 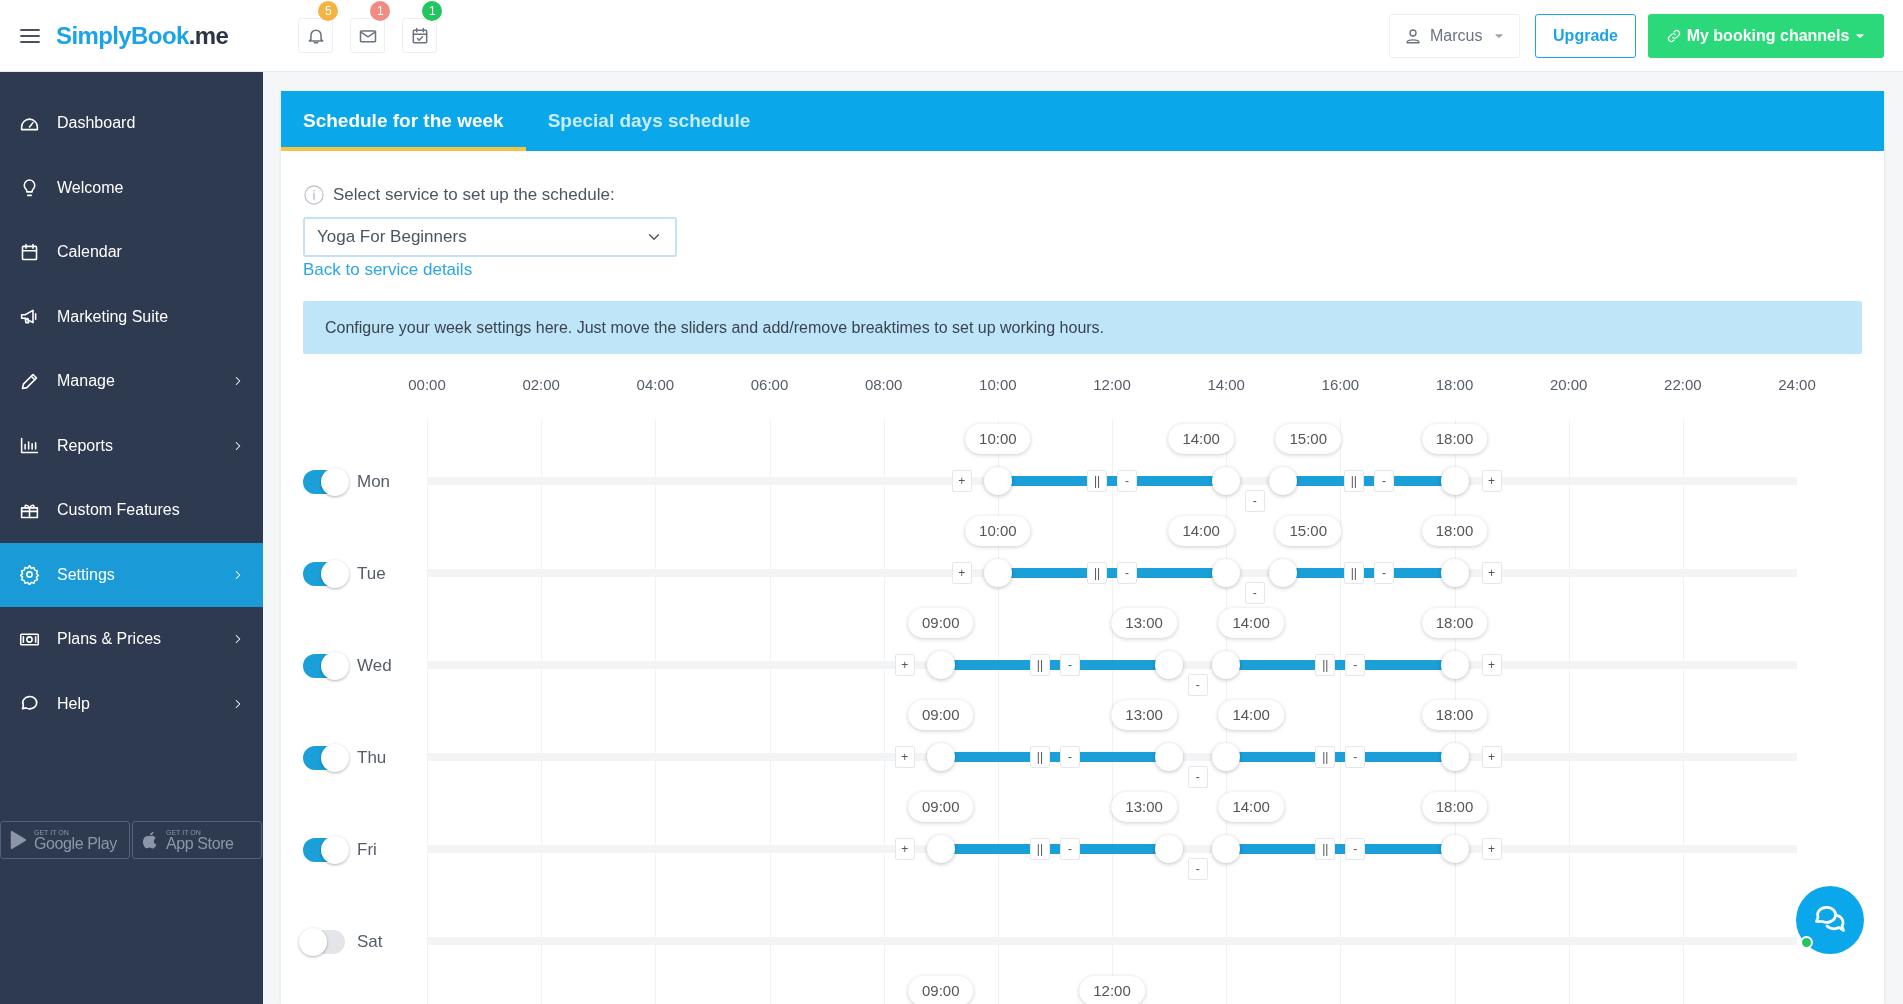 I want to click on sidebar-item: Calendar, so click(x=131, y=252).